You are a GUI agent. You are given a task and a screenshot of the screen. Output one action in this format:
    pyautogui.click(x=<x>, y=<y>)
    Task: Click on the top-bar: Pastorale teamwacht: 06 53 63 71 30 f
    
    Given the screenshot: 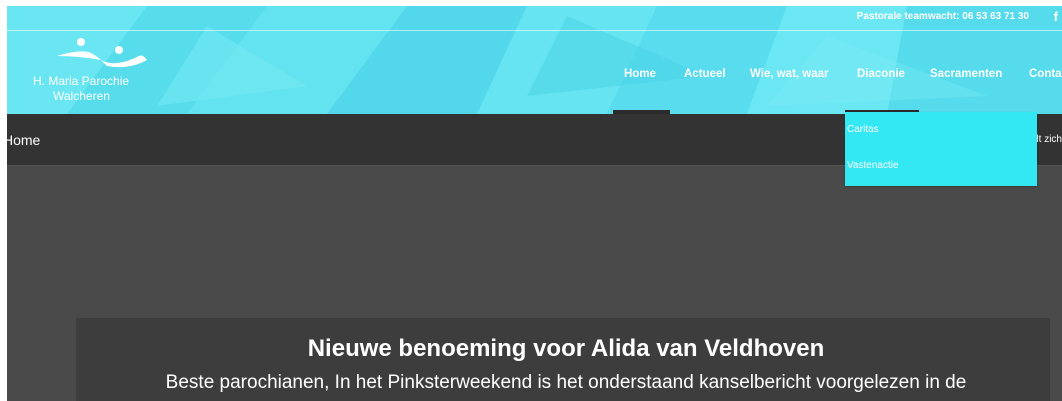 What is the action you would take?
    pyautogui.click(x=534, y=18)
    